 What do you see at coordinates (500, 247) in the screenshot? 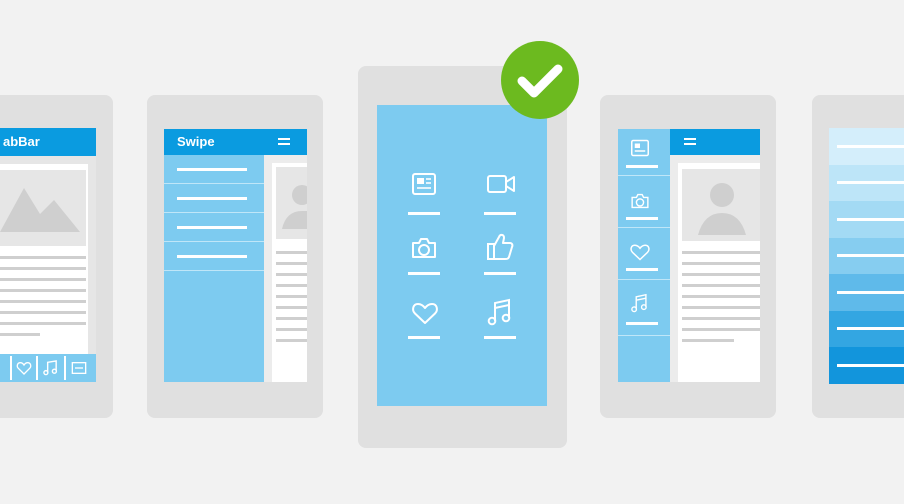
I see `thumbs-up-icon` at bounding box center [500, 247].